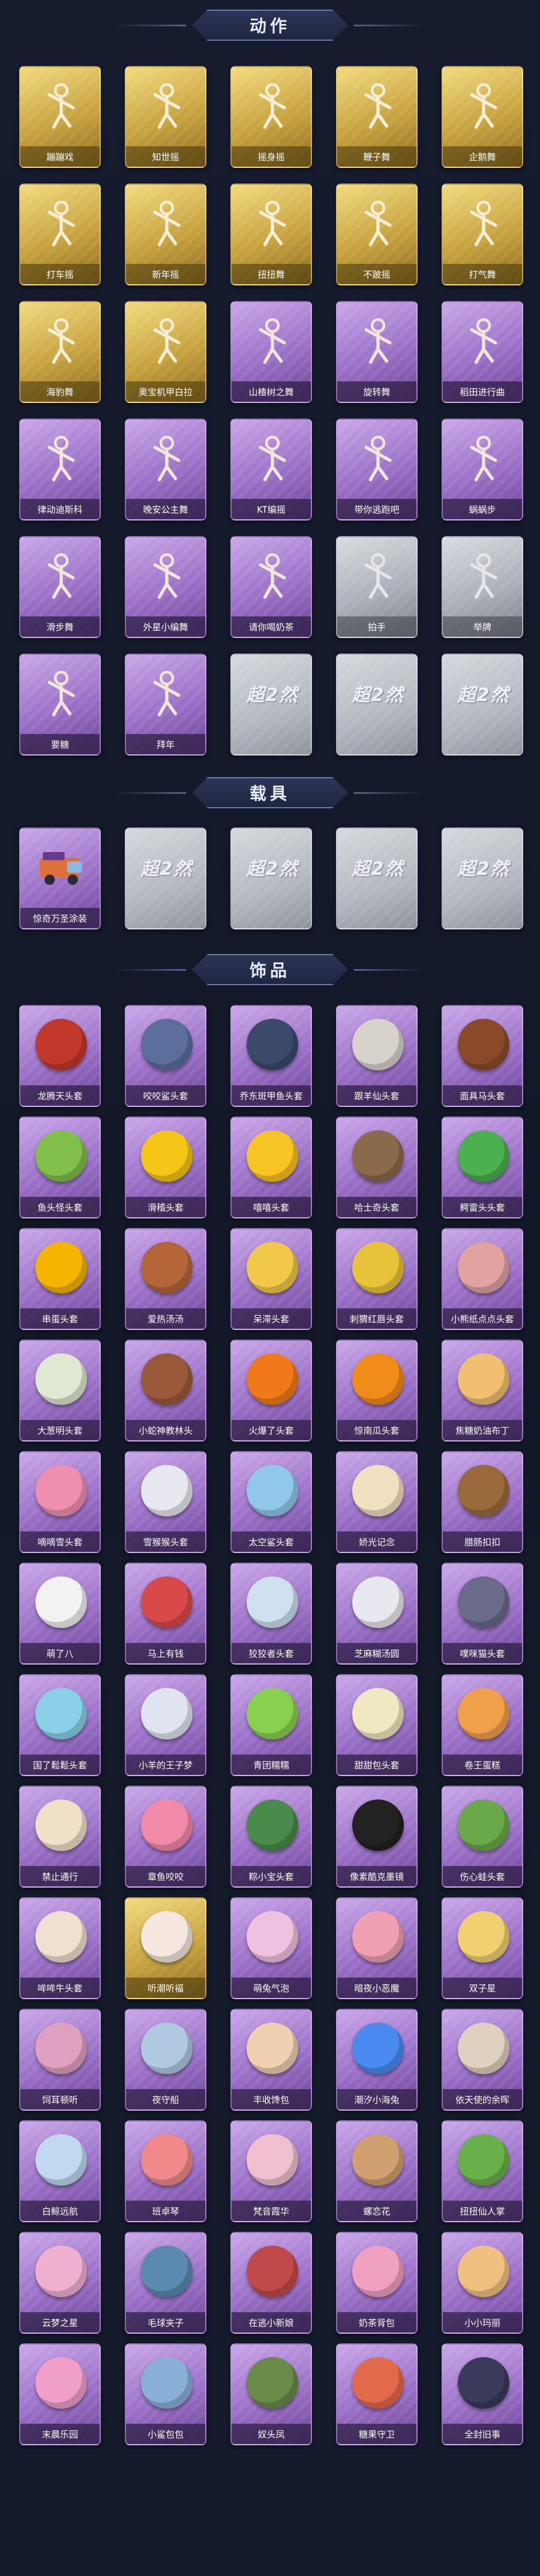  What do you see at coordinates (377, 1614) in the screenshot?
I see `accessory-card: 芝麻糊汤圆` at bounding box center [377, 1614].